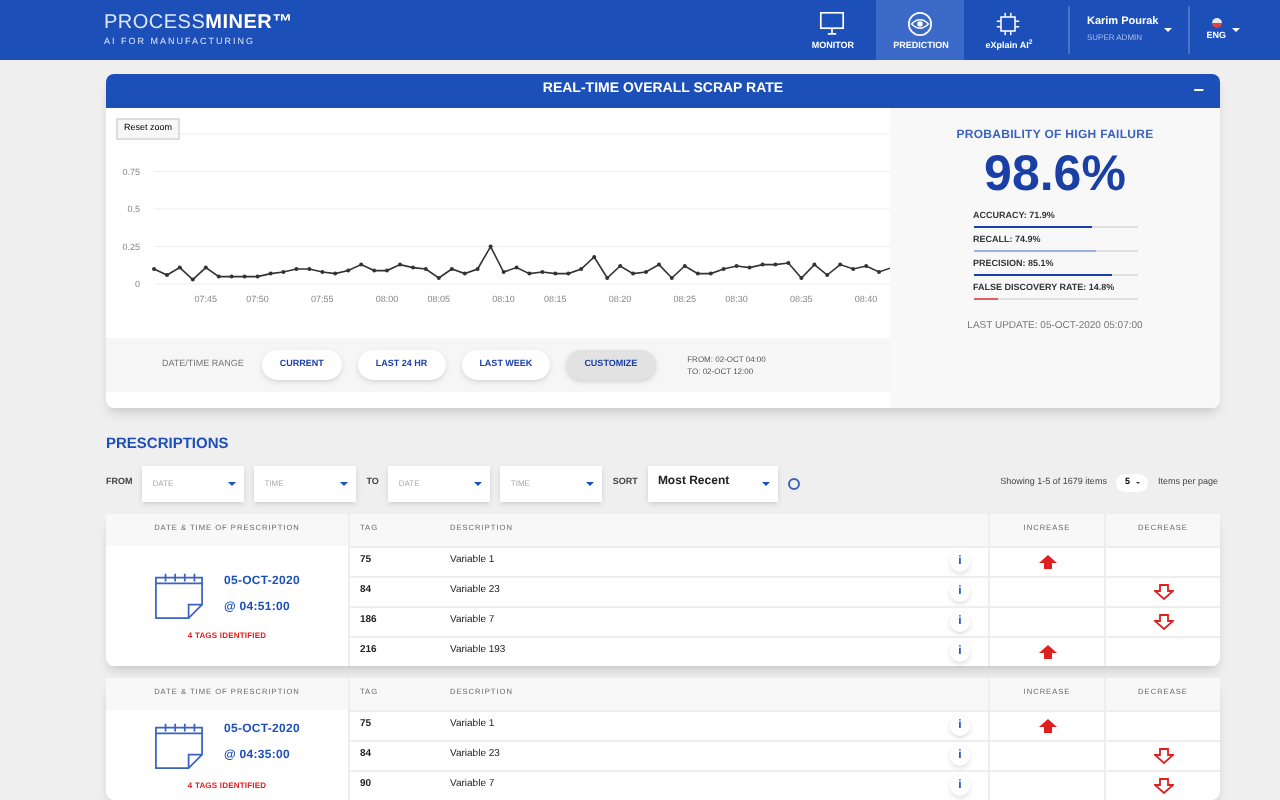 The width and height of the screenshot is (1280, 800). What do you see at coordinates (920, 23) in the screenshot?
I see `eye-icon` at bounding box center [920, 23].